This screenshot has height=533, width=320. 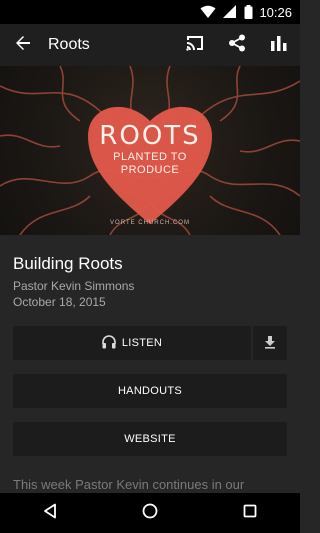 What do you see at coordinates (150, 12) in the screenshot?
I see `status-bar: 10:26` at bounding box center [150, 12].